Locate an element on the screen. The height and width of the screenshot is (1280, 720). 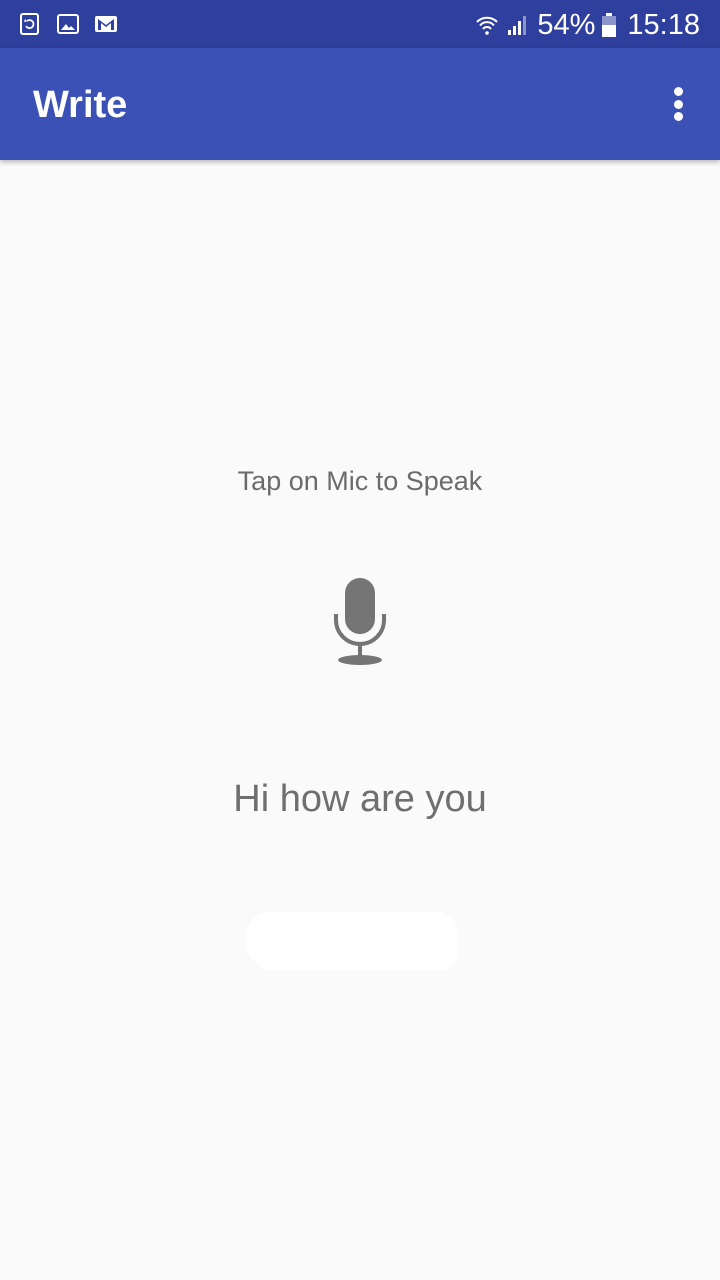
app-title: Write is located at coordinates (80, 105).